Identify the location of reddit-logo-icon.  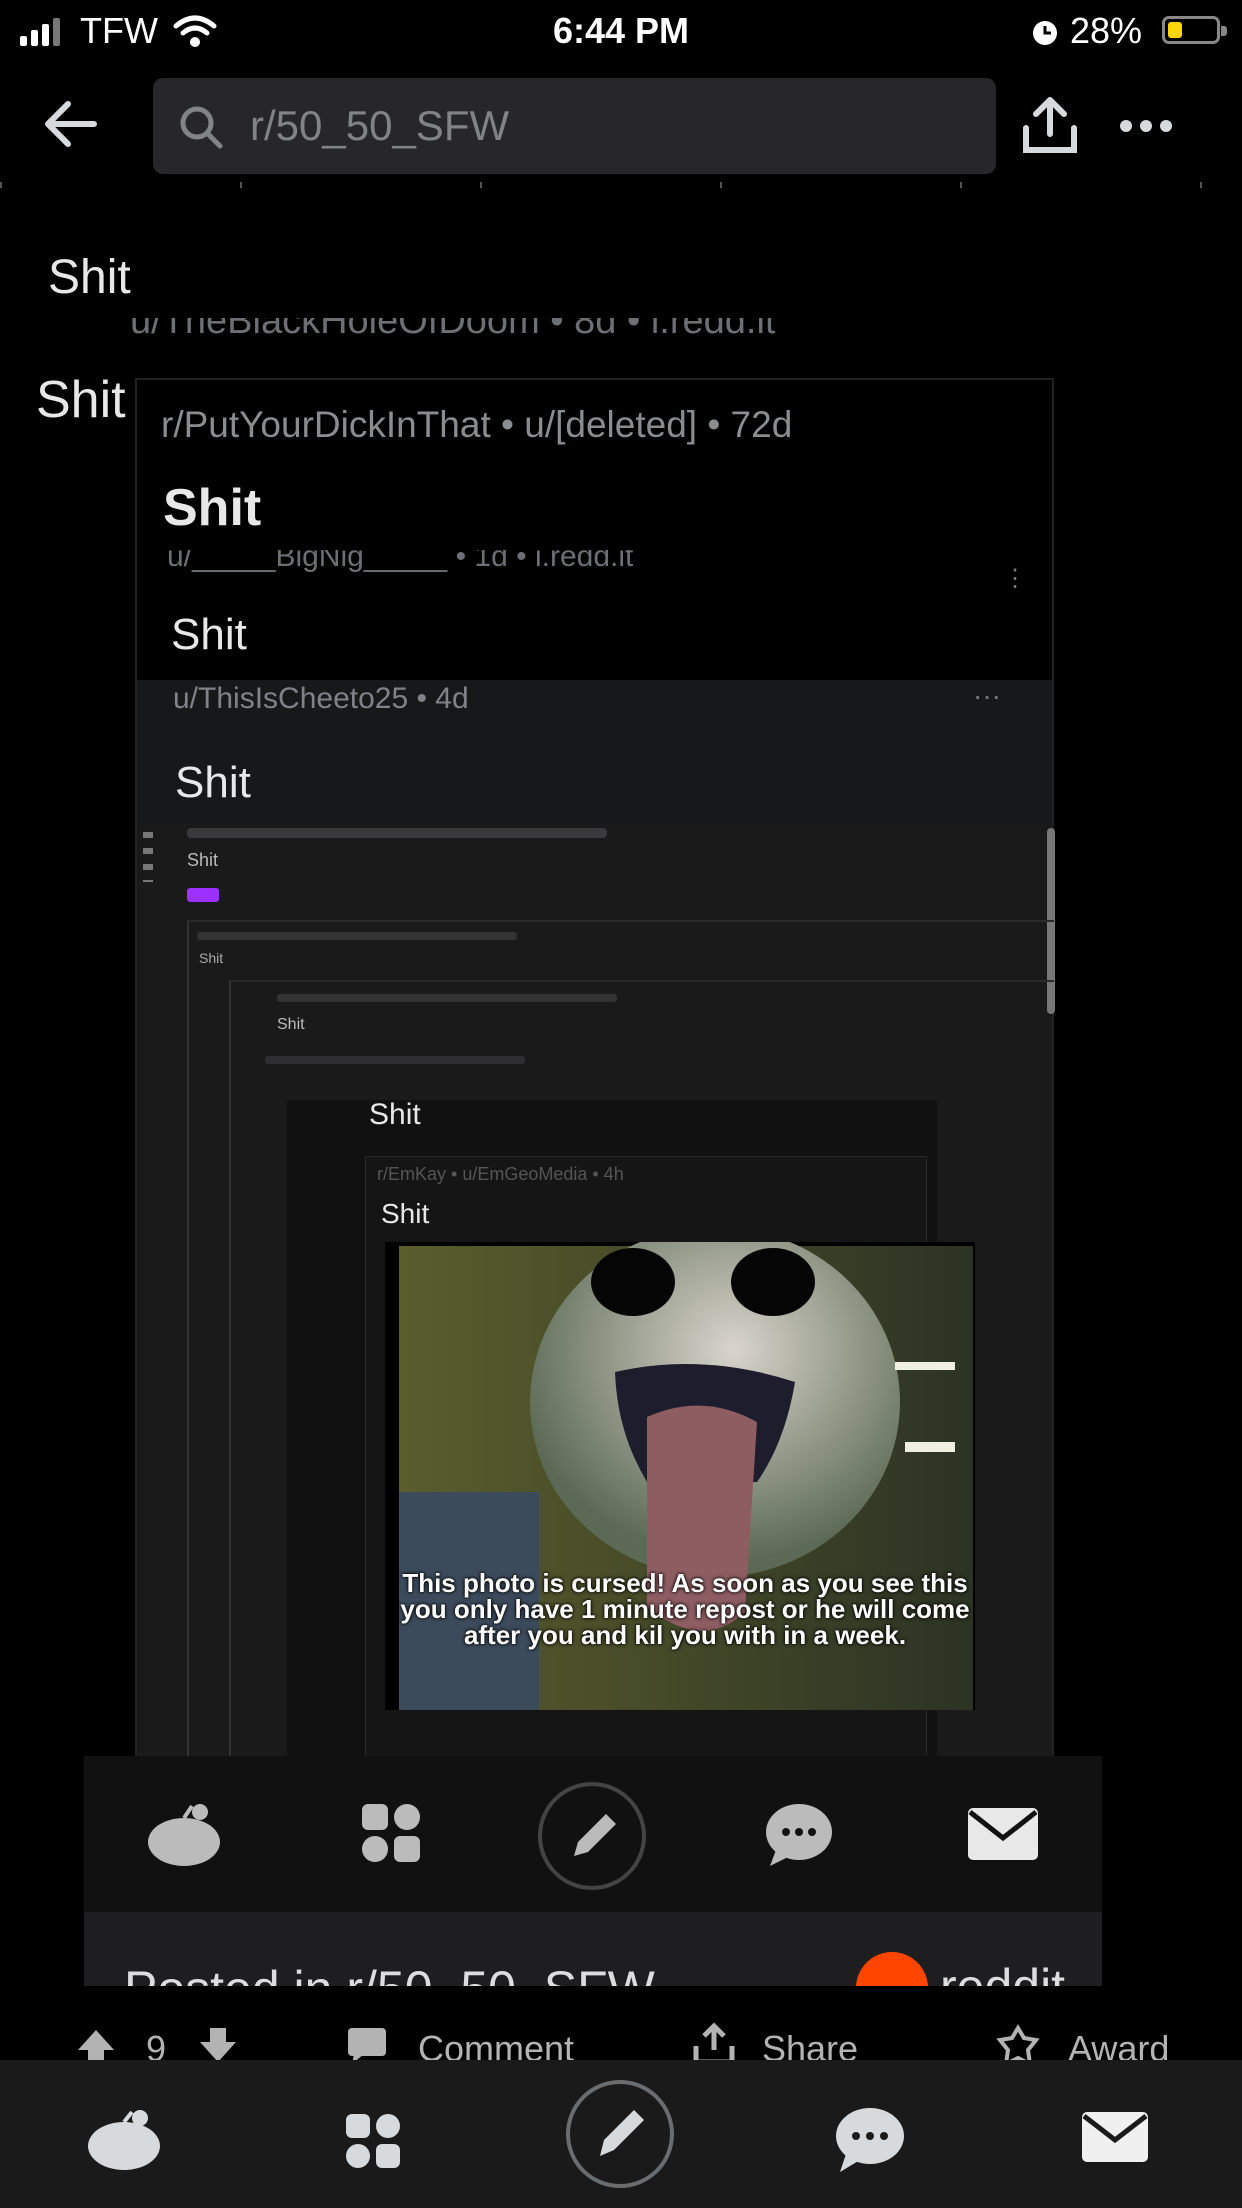
(892, 1969).